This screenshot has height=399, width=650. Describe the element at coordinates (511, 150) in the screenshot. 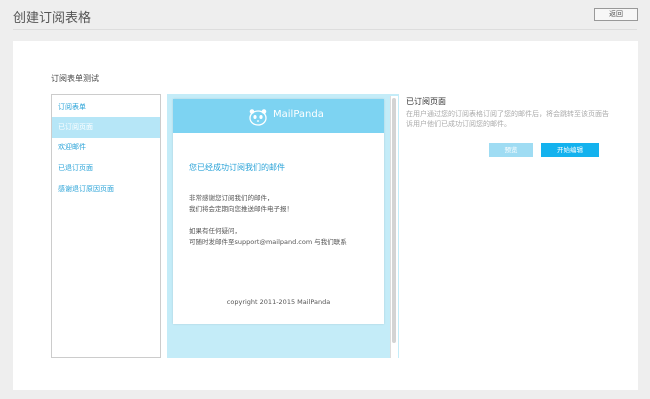

I see `preview-button: 预览` at that location.